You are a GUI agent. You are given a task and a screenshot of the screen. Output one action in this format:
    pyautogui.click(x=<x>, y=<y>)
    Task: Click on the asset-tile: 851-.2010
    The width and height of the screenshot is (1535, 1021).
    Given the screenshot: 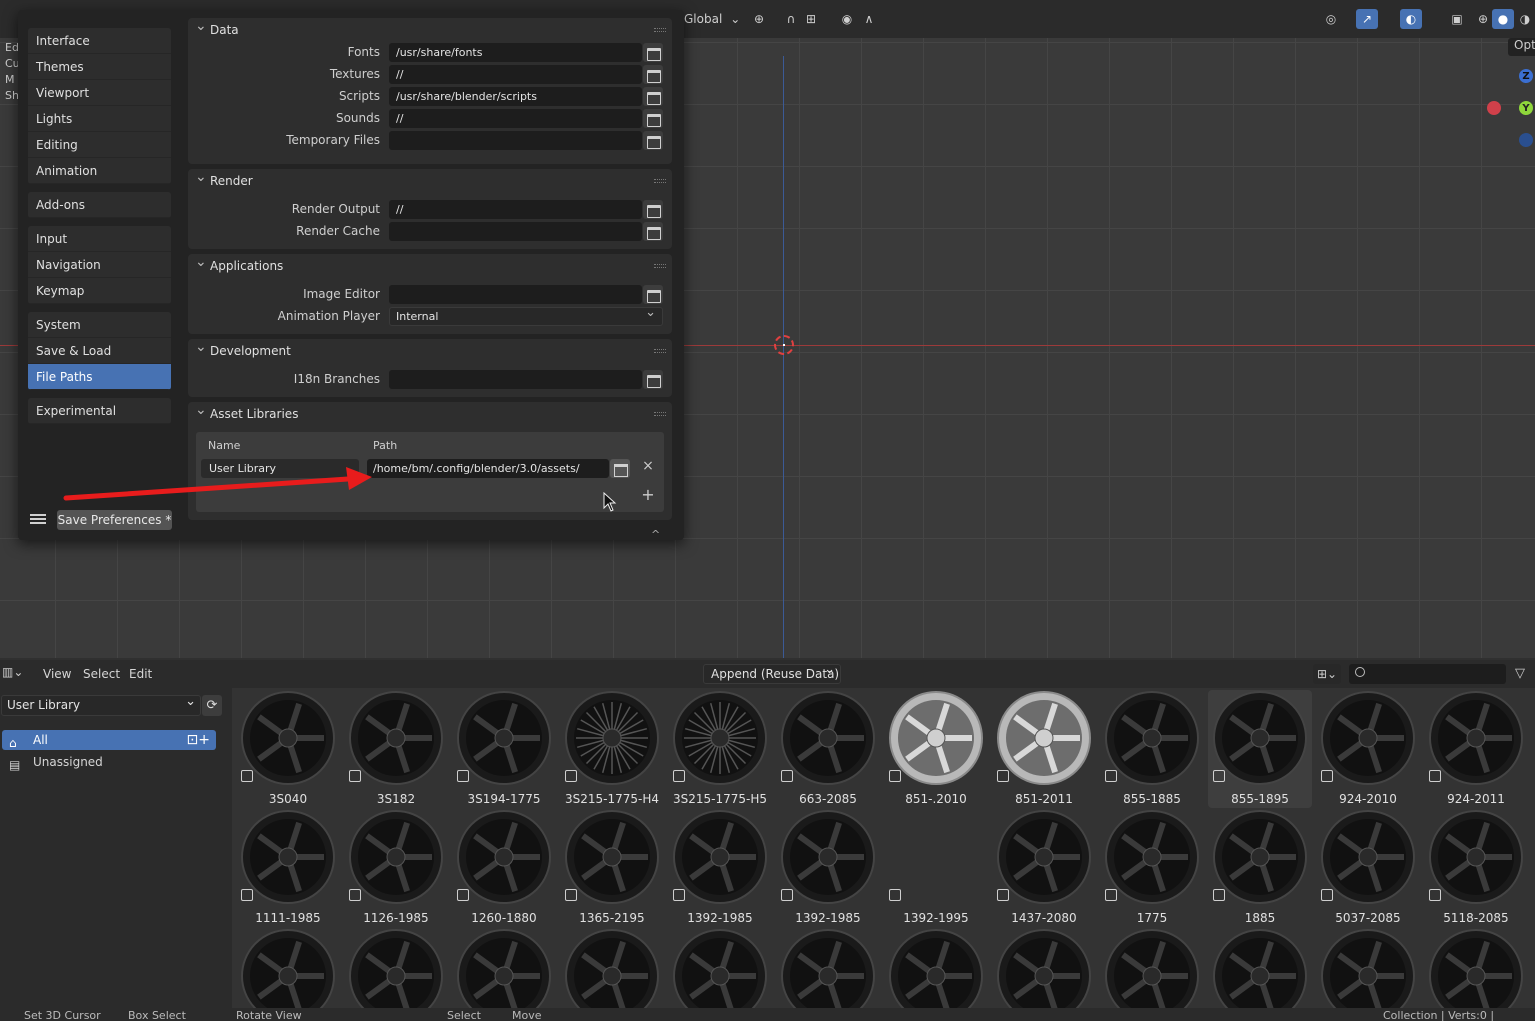 What is the action you would take?
    pyautogui.click(x=936, y=749)
    